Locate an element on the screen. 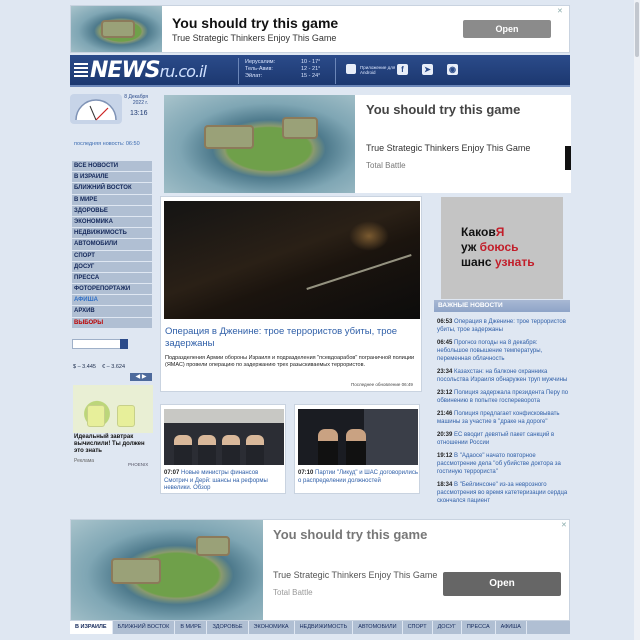 The height and width of the screenshot is (640, 640). search-button is located at coordinates (124, 344).